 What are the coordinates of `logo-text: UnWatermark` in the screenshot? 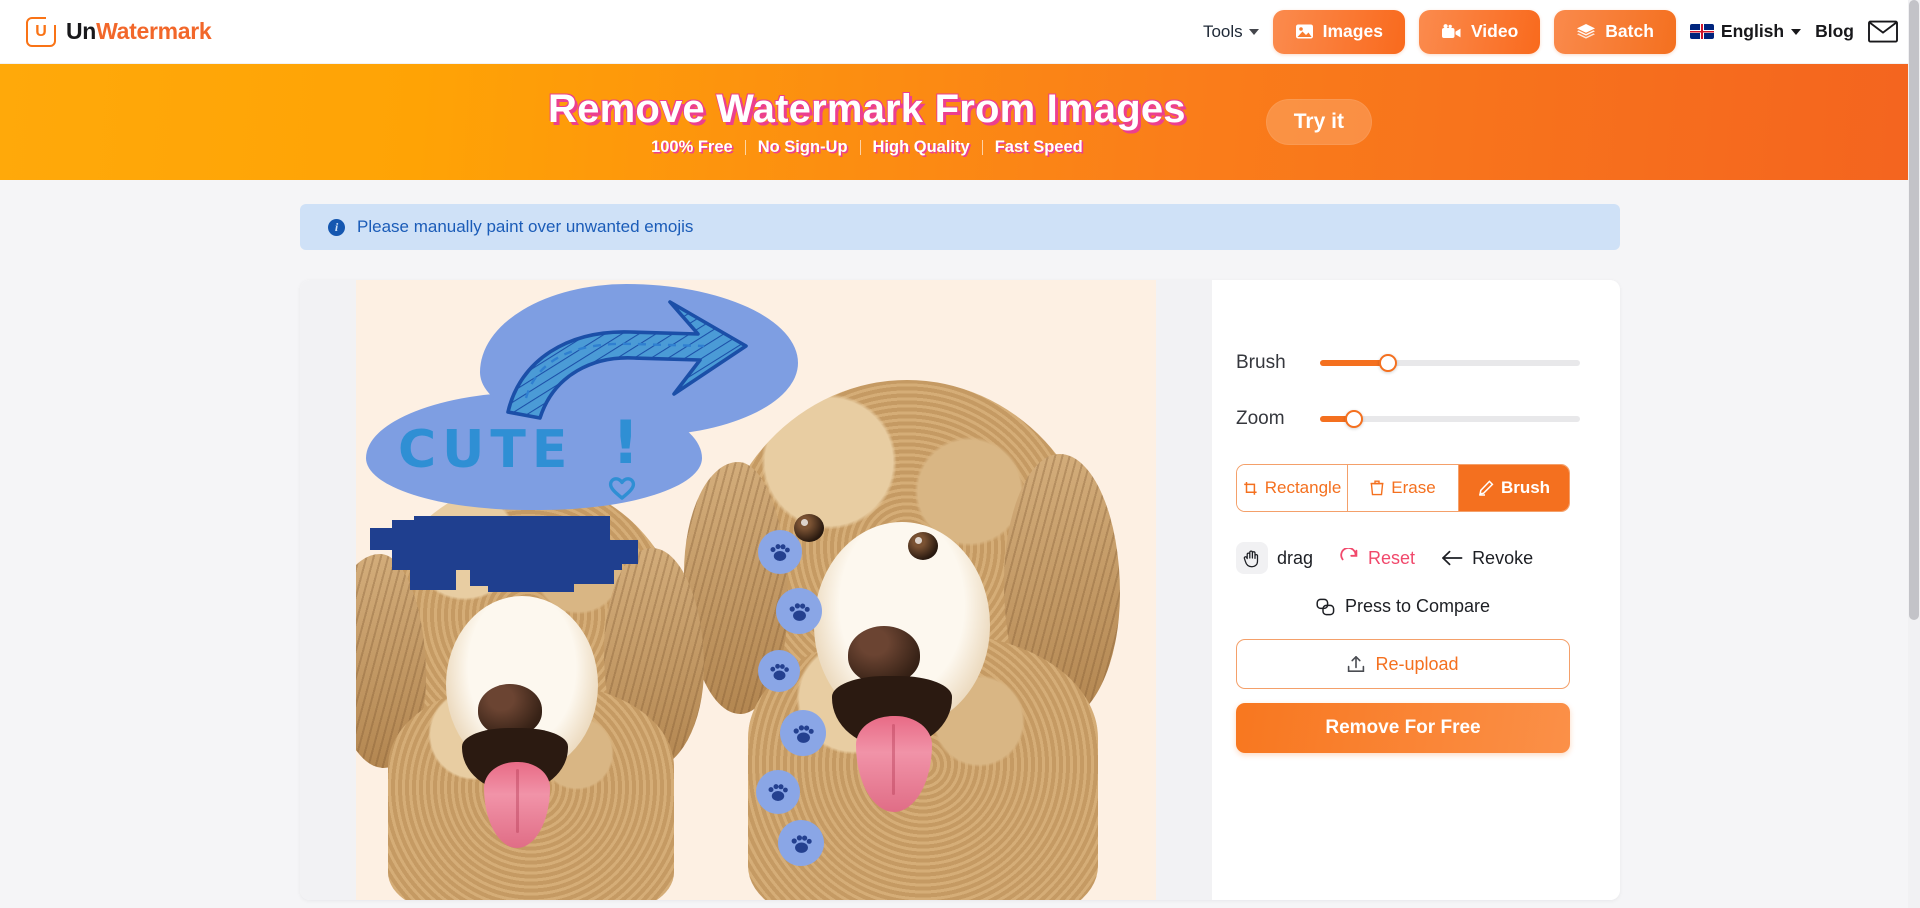 It's located at (139, 31).